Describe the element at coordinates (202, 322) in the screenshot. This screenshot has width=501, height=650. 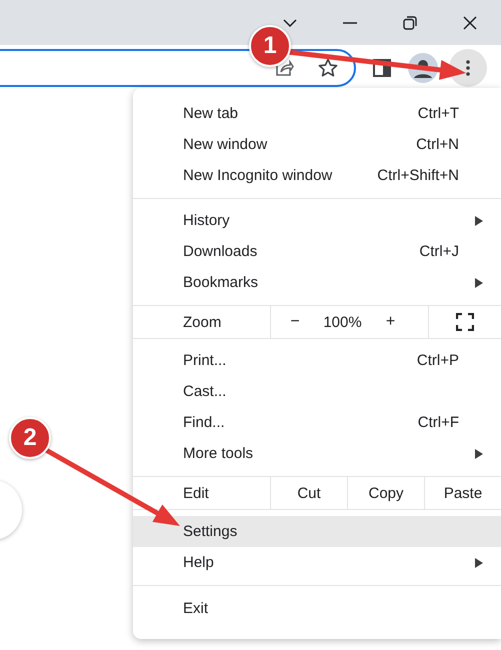
I see `zoom-label: Zoom` at that location.